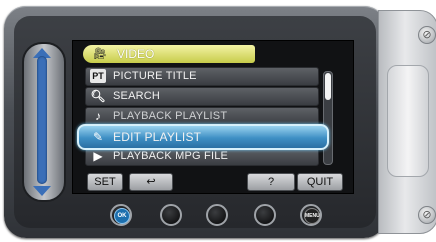 Image resolution: width=436 pixels, height=242 pixels. I want to click on menu-title-tab: 🎥︎ VIDEO, so click(169, 54).